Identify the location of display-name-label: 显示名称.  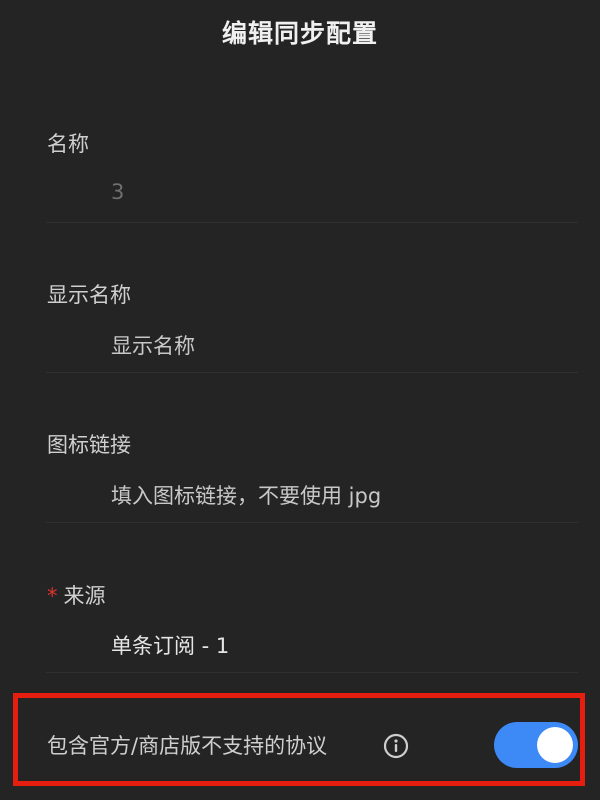
(89, 295).